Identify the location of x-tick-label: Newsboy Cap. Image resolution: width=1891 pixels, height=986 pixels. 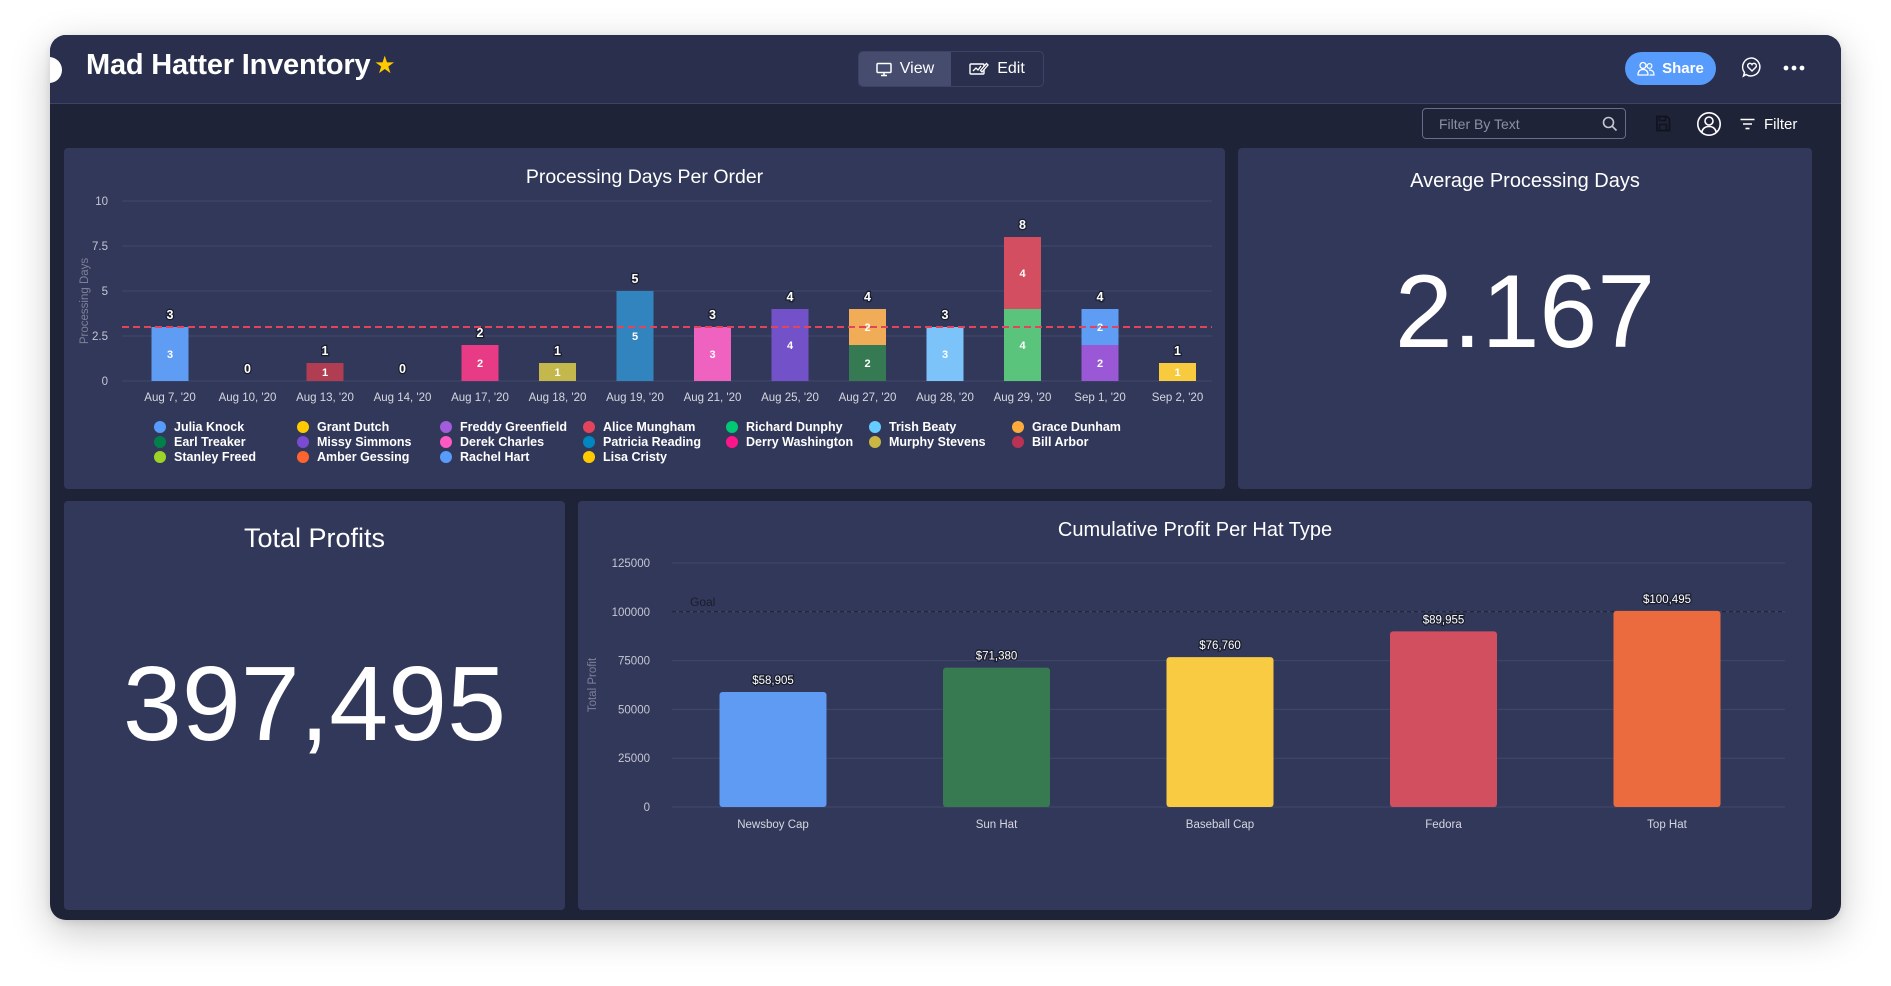
(773, 825).